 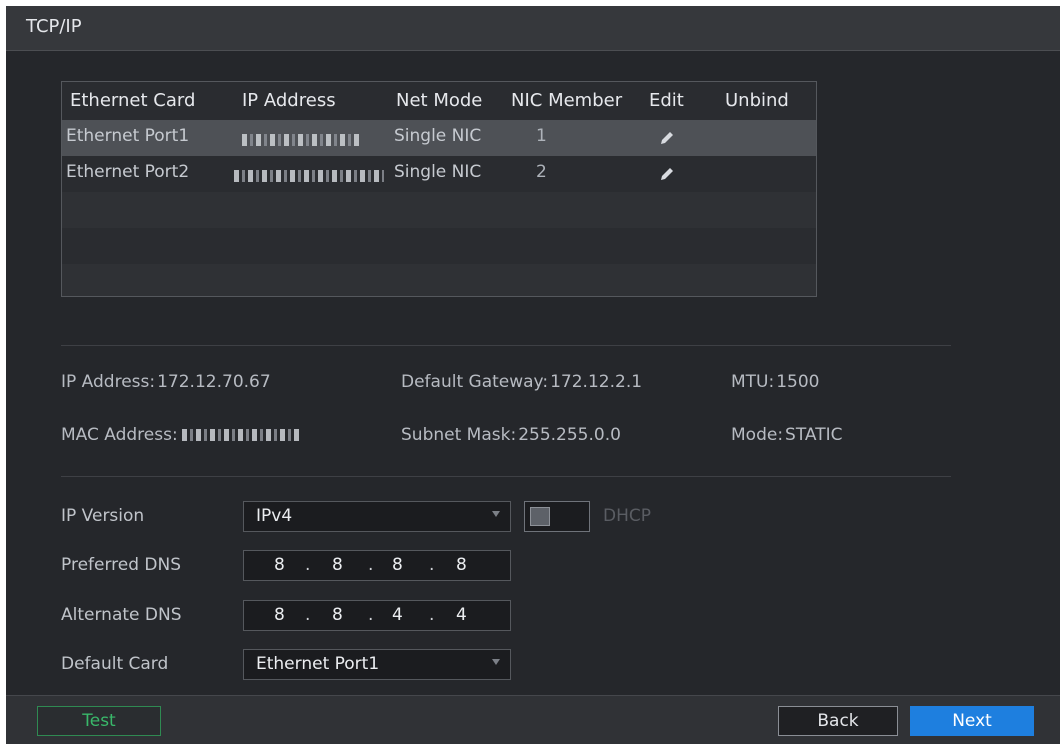 What do you see at coordinates (54, 26) in the screenshot?
I see `window-title: TCP/IP` at bounding box center [54, 26].